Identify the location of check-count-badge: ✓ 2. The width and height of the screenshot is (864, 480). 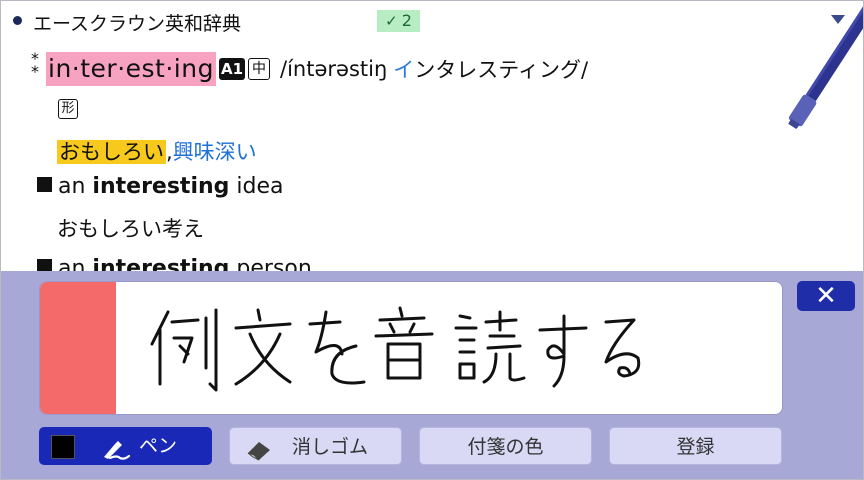
(398, 21).